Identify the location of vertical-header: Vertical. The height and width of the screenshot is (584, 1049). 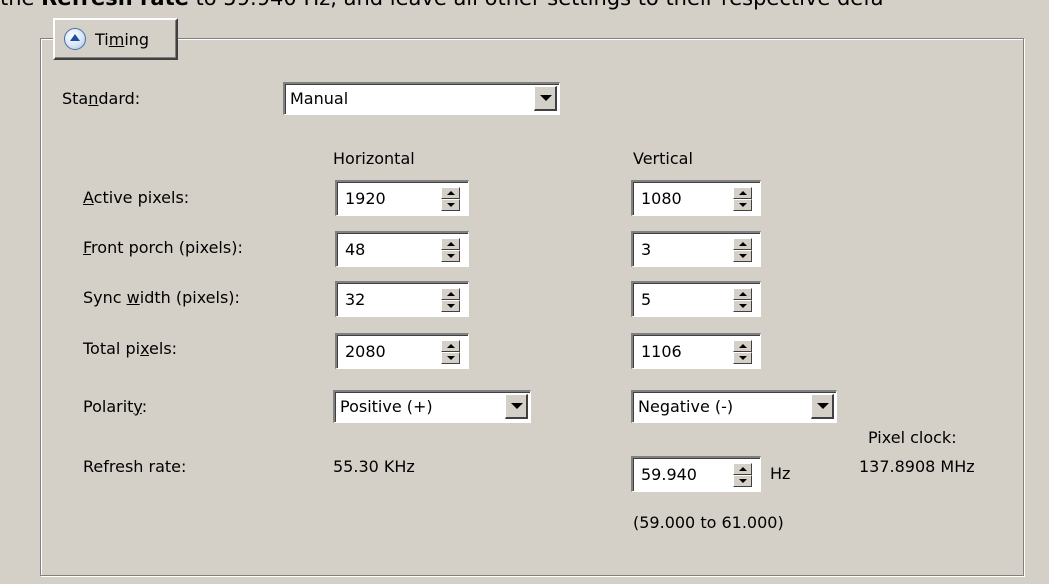
(663, 158).